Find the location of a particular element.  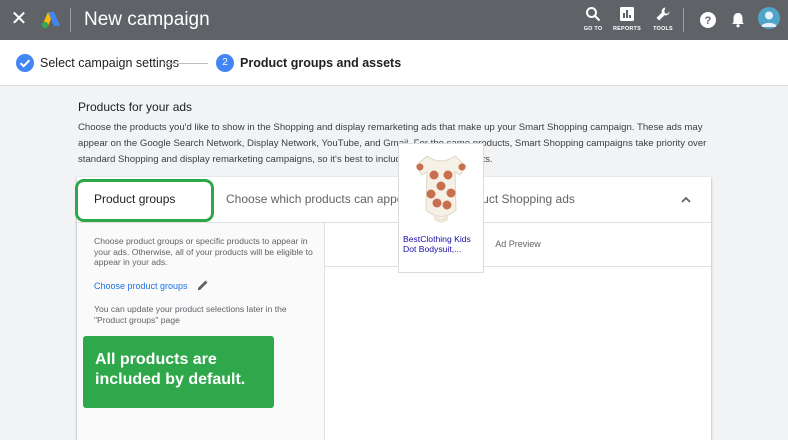

tools-label: TOOLS is located at coordinates (663, 29).